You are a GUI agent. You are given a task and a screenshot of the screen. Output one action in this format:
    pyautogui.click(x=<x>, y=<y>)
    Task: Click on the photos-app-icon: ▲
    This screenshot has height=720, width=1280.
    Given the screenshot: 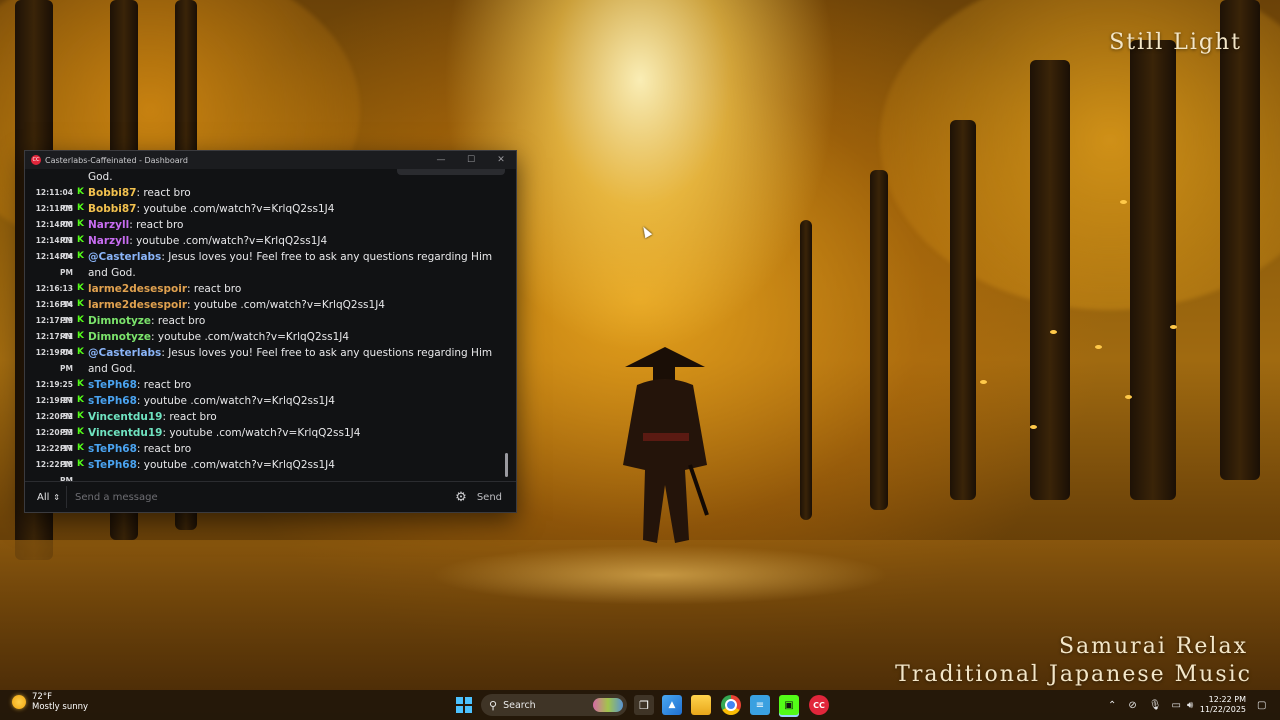 What is the action you would take?
    pyautogui.click(x=672, y=705)
    